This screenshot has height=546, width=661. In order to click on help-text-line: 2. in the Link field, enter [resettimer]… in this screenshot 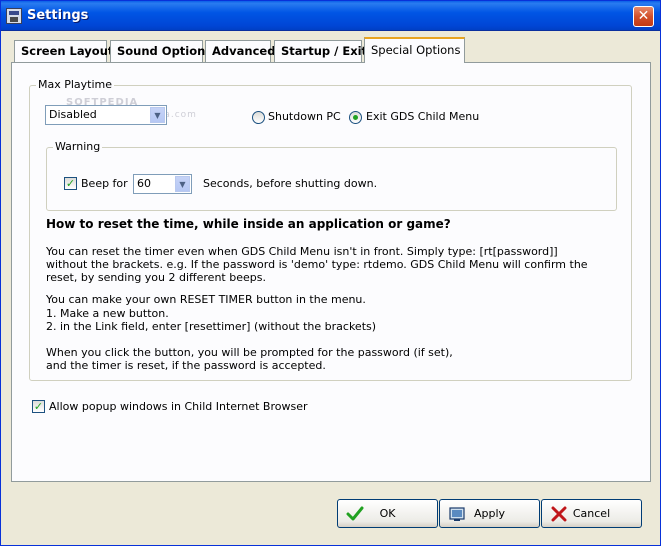, I will do `click(211, 326)`.